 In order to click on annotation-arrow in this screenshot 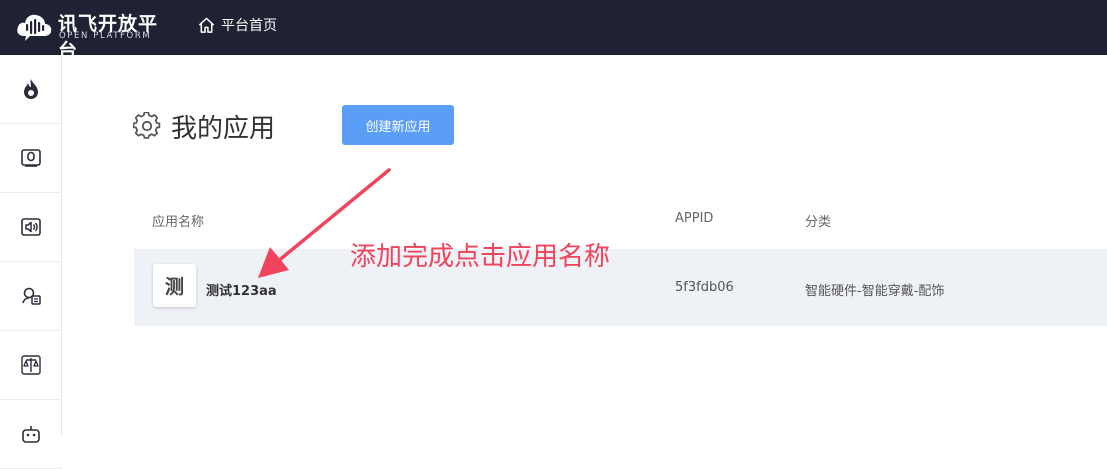, I will do `click(324, 223)`.